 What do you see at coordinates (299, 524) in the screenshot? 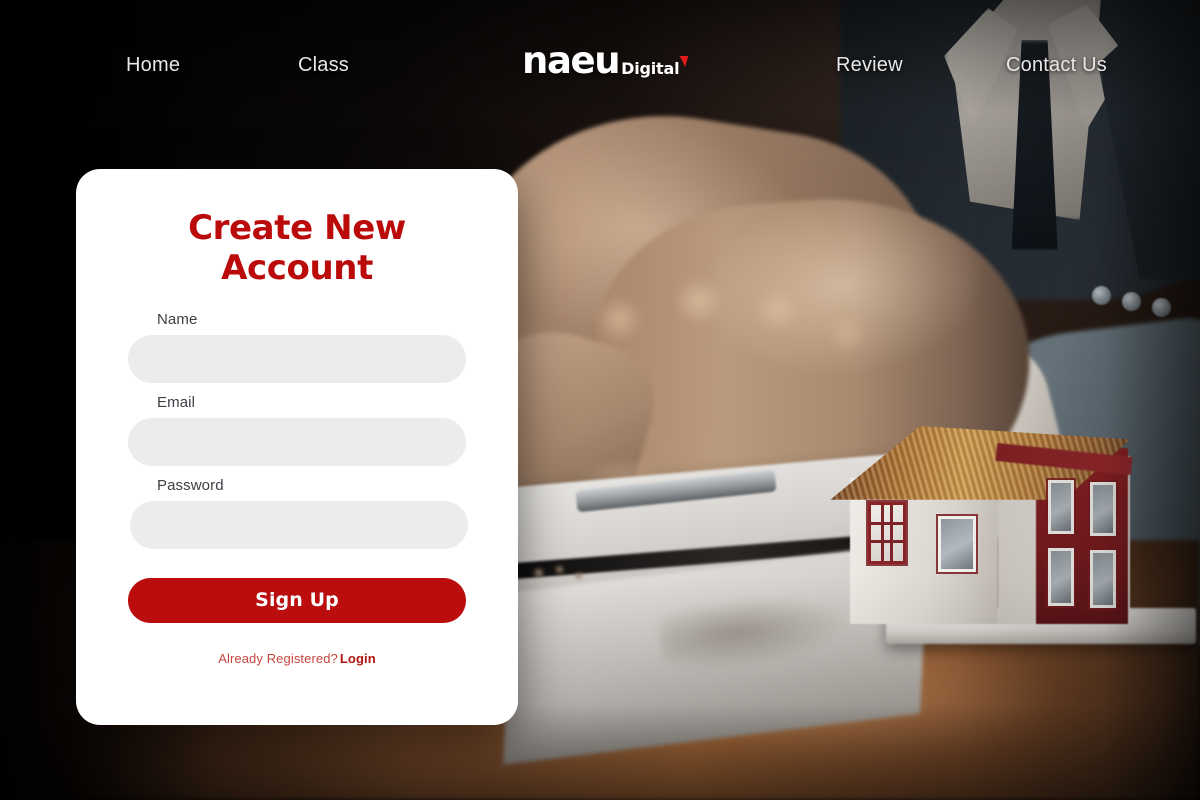
I see `password-input` at bounding box center [299, 524].